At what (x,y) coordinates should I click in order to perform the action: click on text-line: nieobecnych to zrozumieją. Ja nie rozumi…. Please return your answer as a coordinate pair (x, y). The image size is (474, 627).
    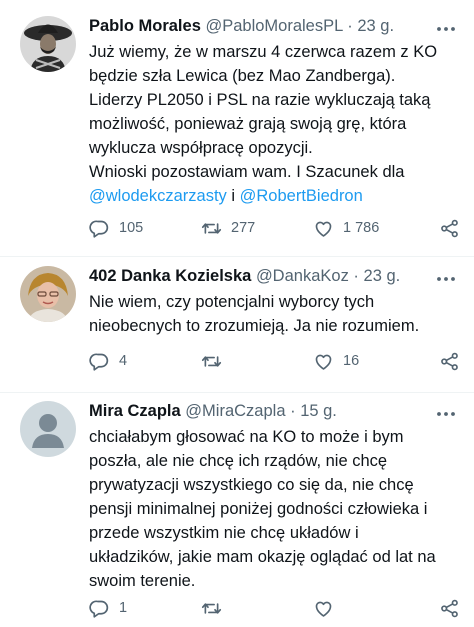
    Looking at the image, I should click on (254, 326).